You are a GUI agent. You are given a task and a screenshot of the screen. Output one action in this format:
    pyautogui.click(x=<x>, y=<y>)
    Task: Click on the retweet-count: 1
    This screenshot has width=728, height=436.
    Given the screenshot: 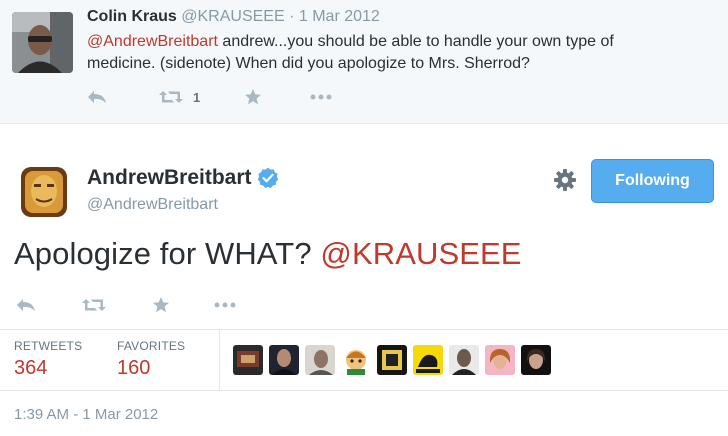 What is the action you would take?
    pyautogui.click(x=197, y=97)
    